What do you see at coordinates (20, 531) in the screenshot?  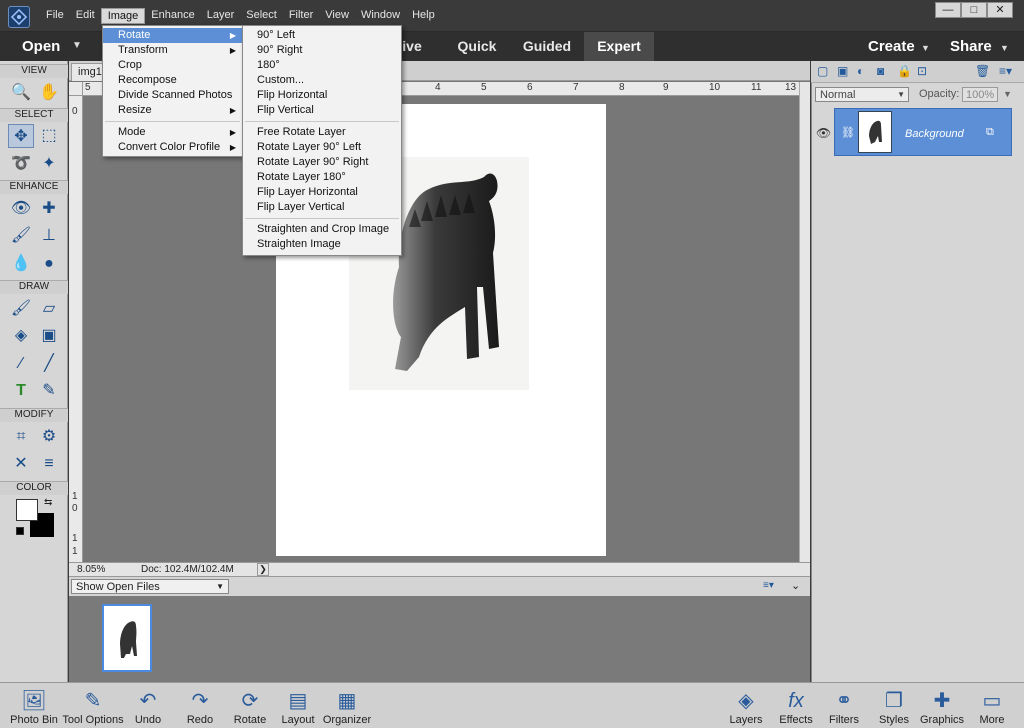 I see `default-colors-icon` at bounding box center [20, 531].